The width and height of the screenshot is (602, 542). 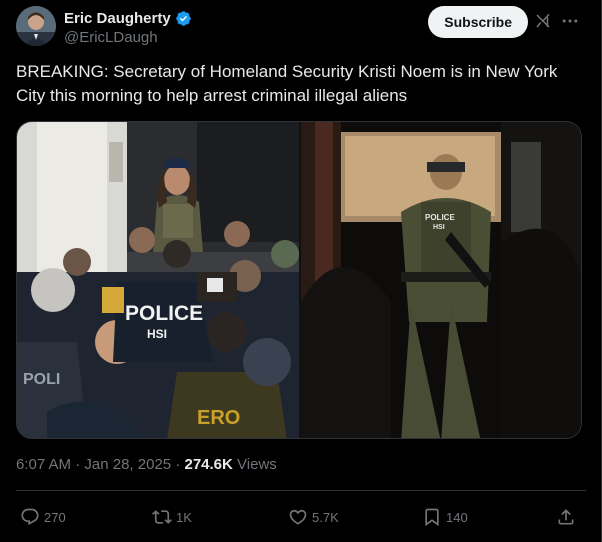 I want to click on views-label: Views, so click(x=257, y=464).